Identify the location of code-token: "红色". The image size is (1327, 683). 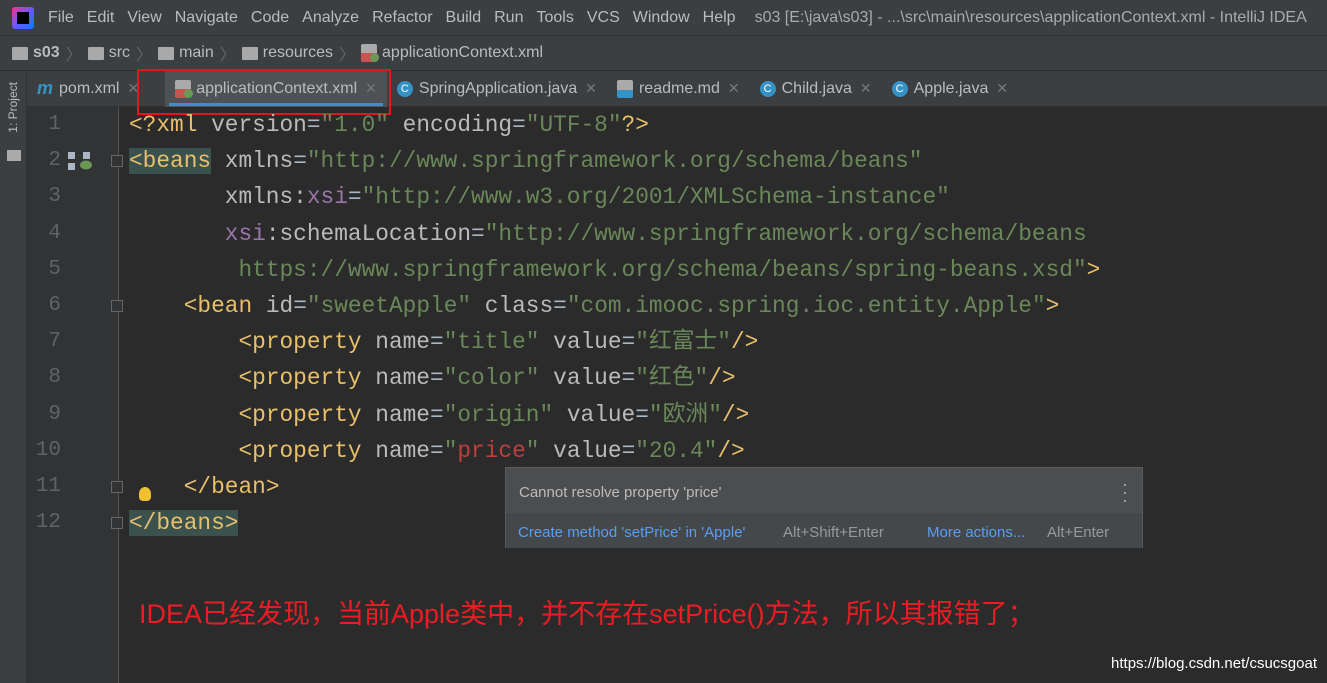
(672, 378).